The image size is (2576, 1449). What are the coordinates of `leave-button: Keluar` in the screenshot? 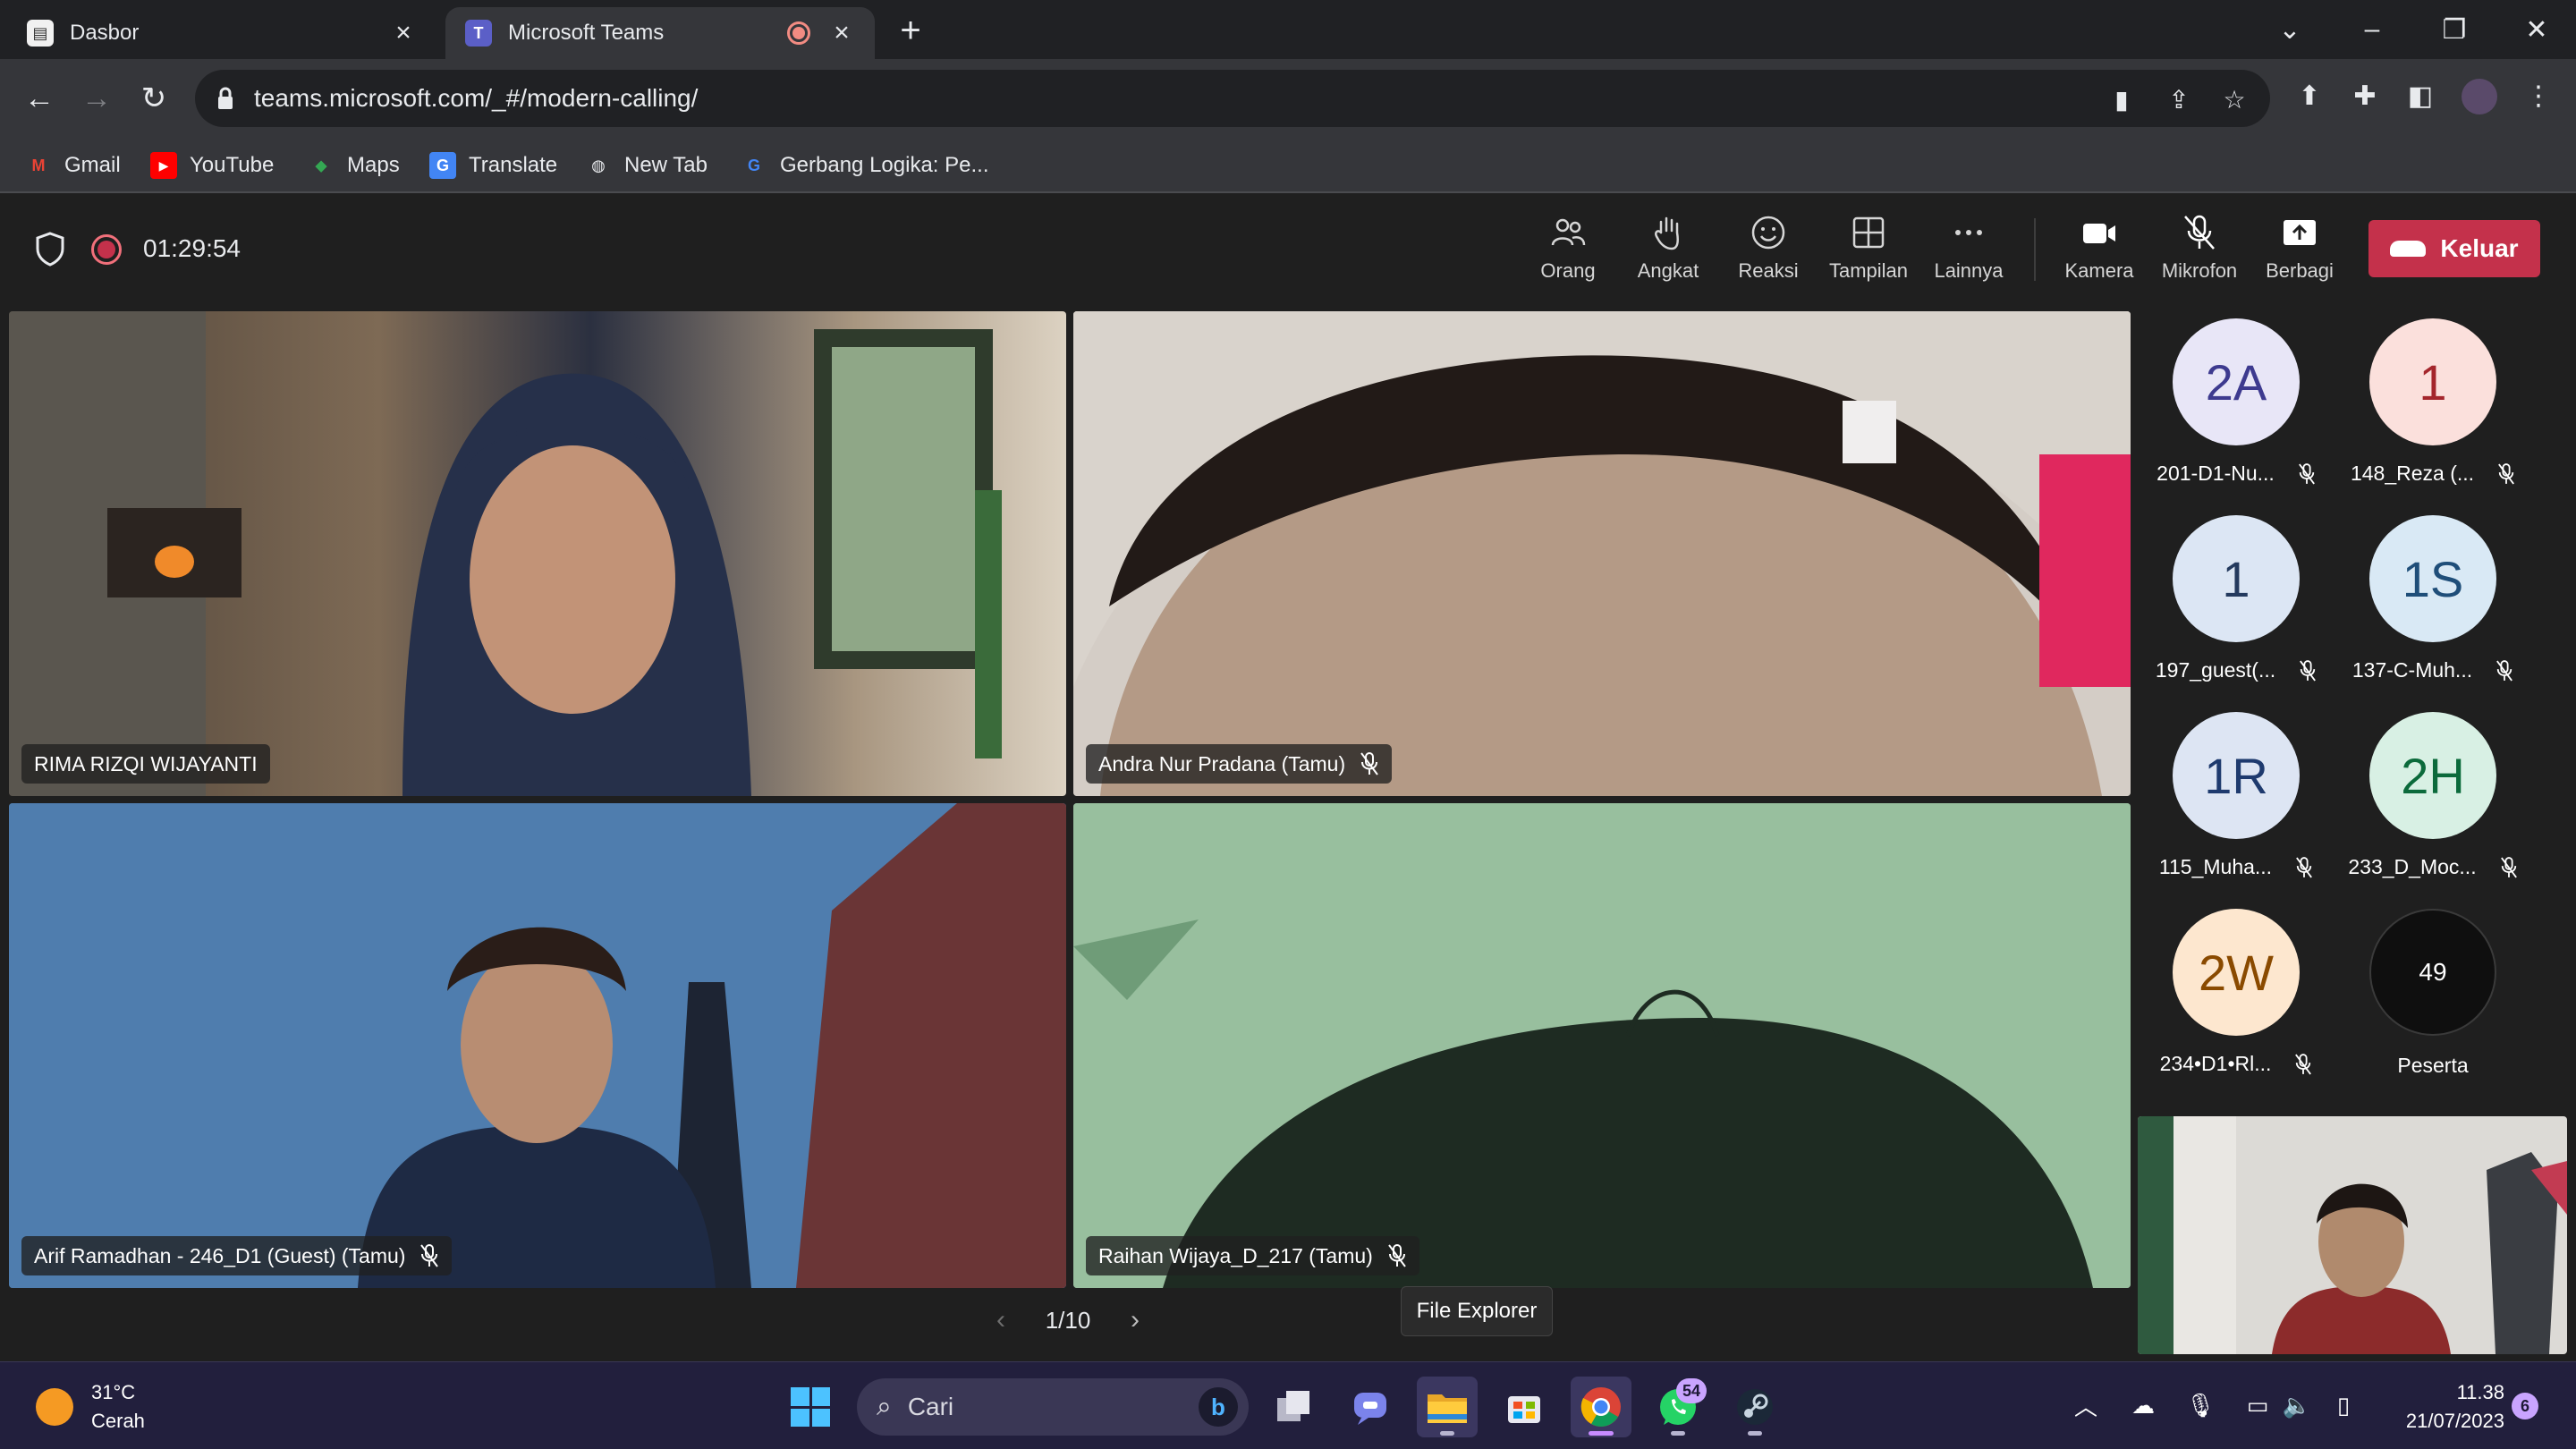 It's located at (2454, 248).